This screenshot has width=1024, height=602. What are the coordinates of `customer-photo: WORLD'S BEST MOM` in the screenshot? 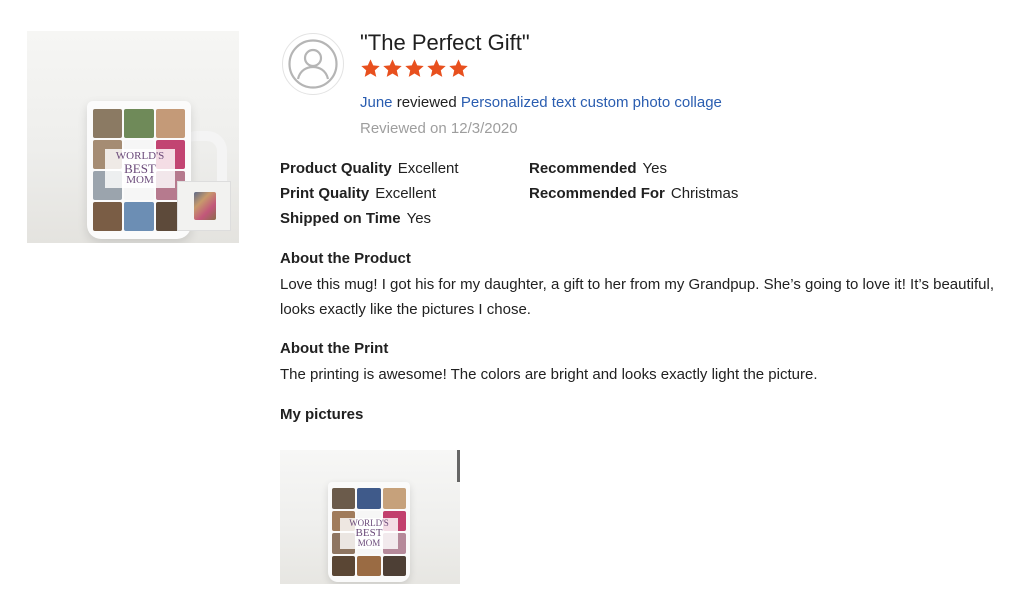 It's located at (370, 517).